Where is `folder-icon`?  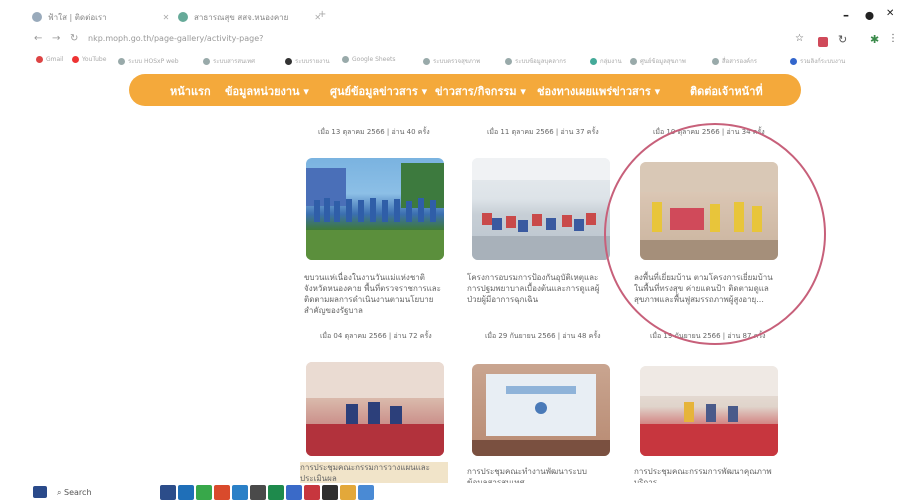 folder-icon is located at coordinates (593, 61).